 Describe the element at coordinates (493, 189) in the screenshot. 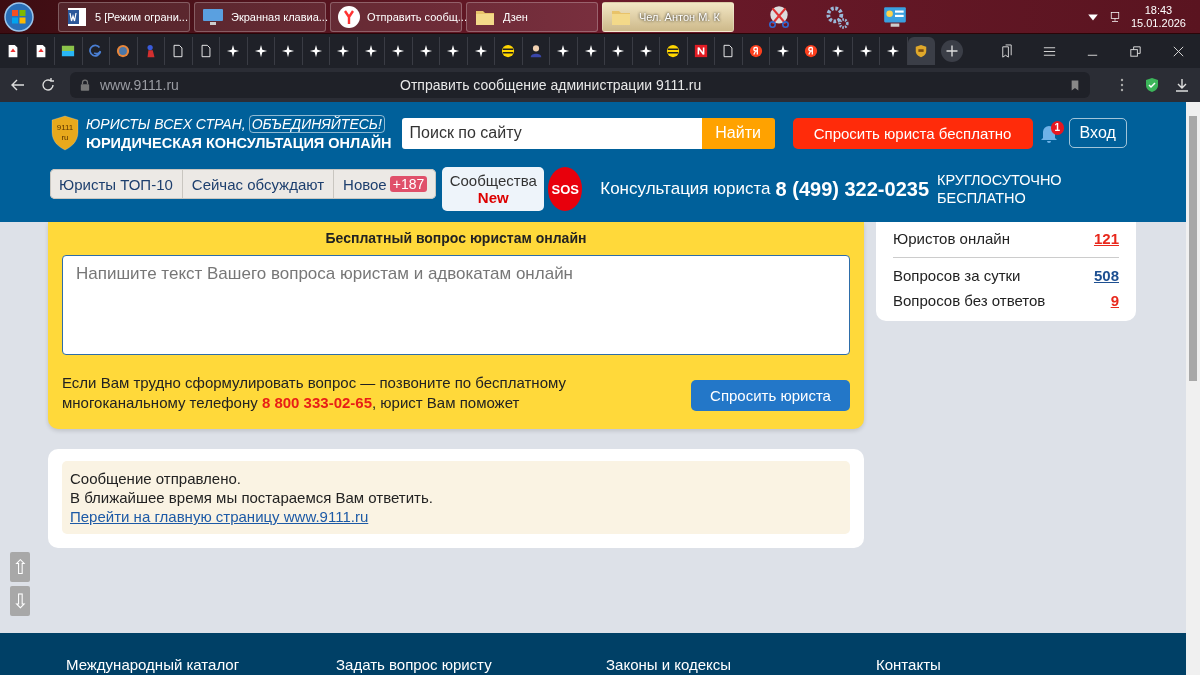

I see `communities-button: Сообщества New` at that location.